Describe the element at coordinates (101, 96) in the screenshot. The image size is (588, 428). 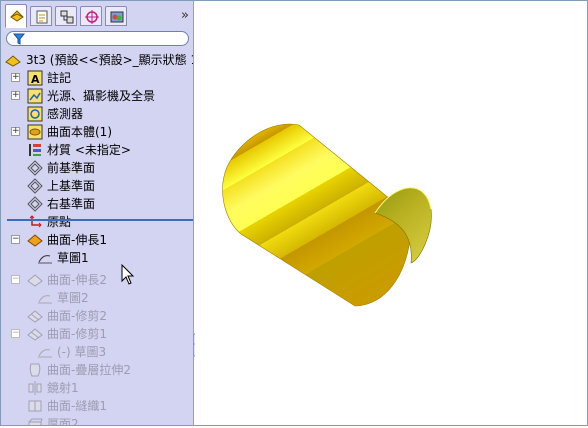
I see `tree-item-label: 光源、攝影機及全景` at that location.